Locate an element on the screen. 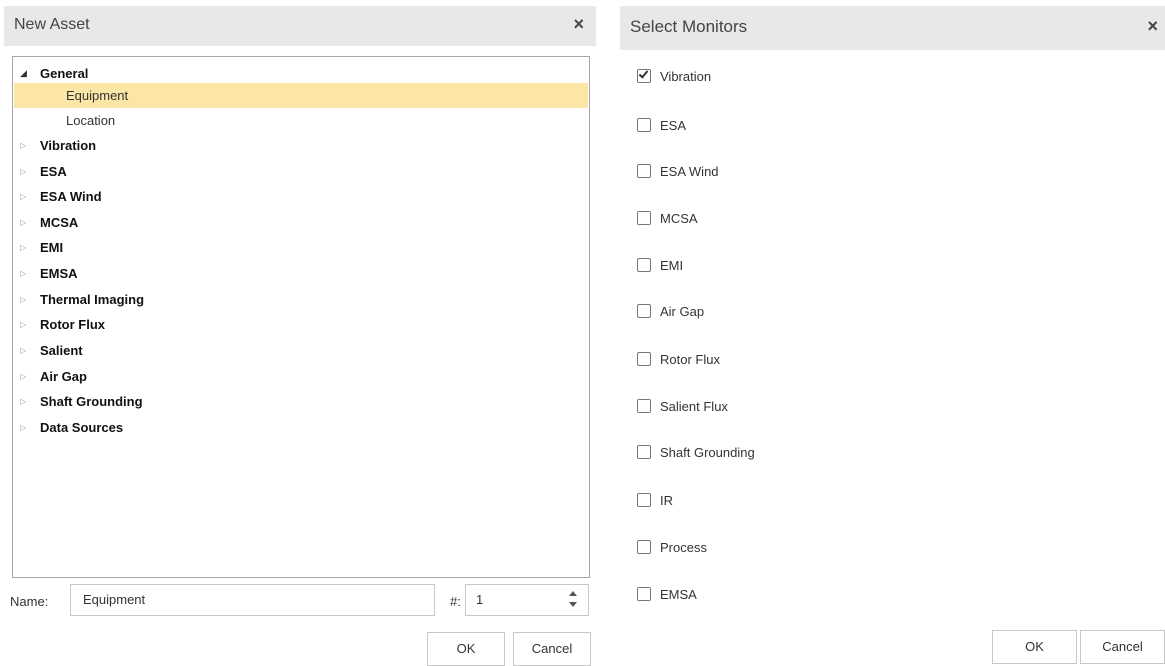 This screenshot has width=1165, height=666. tree-item-location: Location is located at coordinates (301, 120).